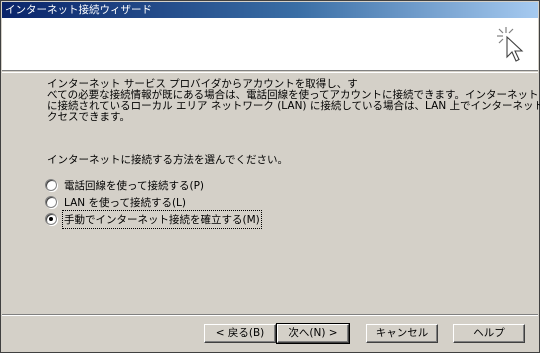 The width and height of the screenshot is (540, 353). I want to click on option-lan: LAN を使って接続する(L), so click(115, 202).